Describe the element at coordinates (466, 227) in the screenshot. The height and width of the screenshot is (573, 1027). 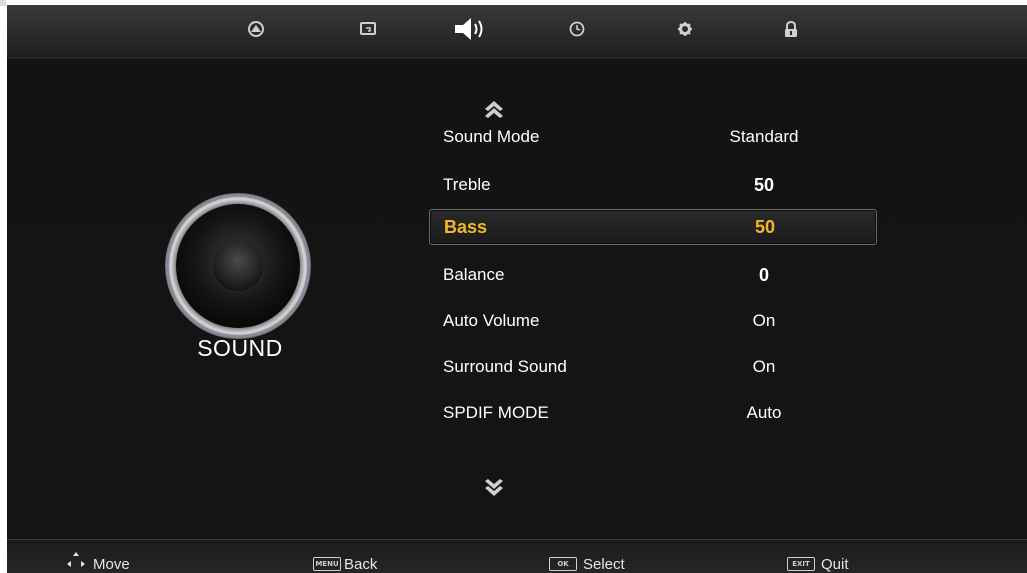
I see `menu-item-label: Bass` at that location.